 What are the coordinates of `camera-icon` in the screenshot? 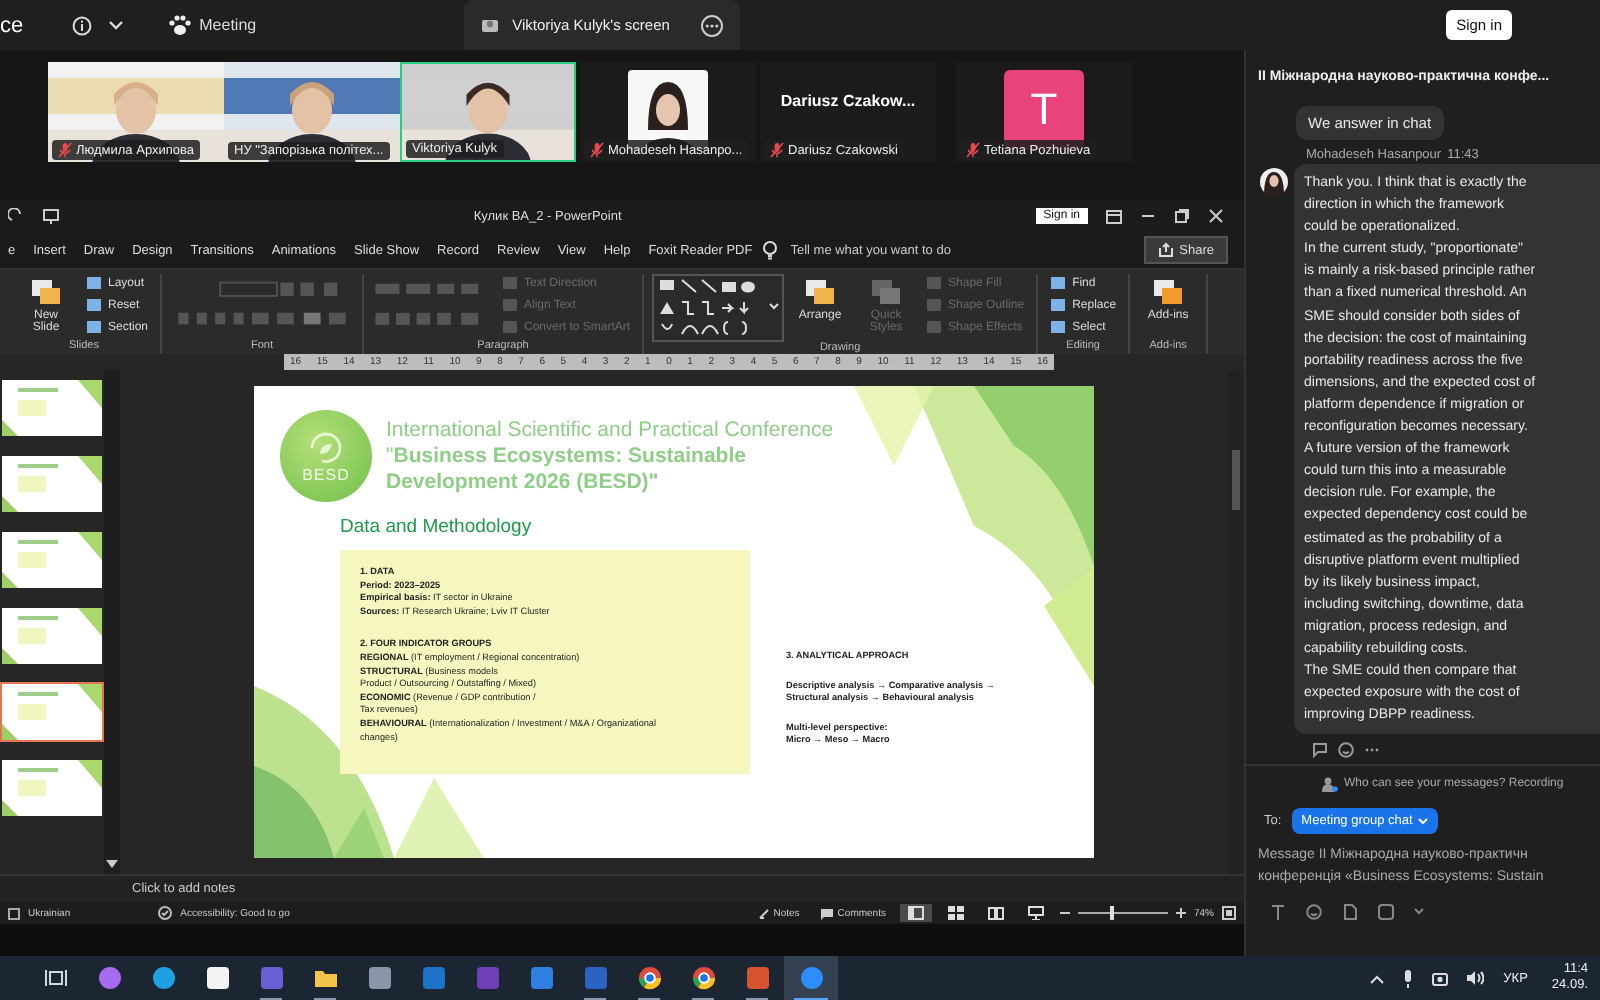 It's located at (1439, 978).